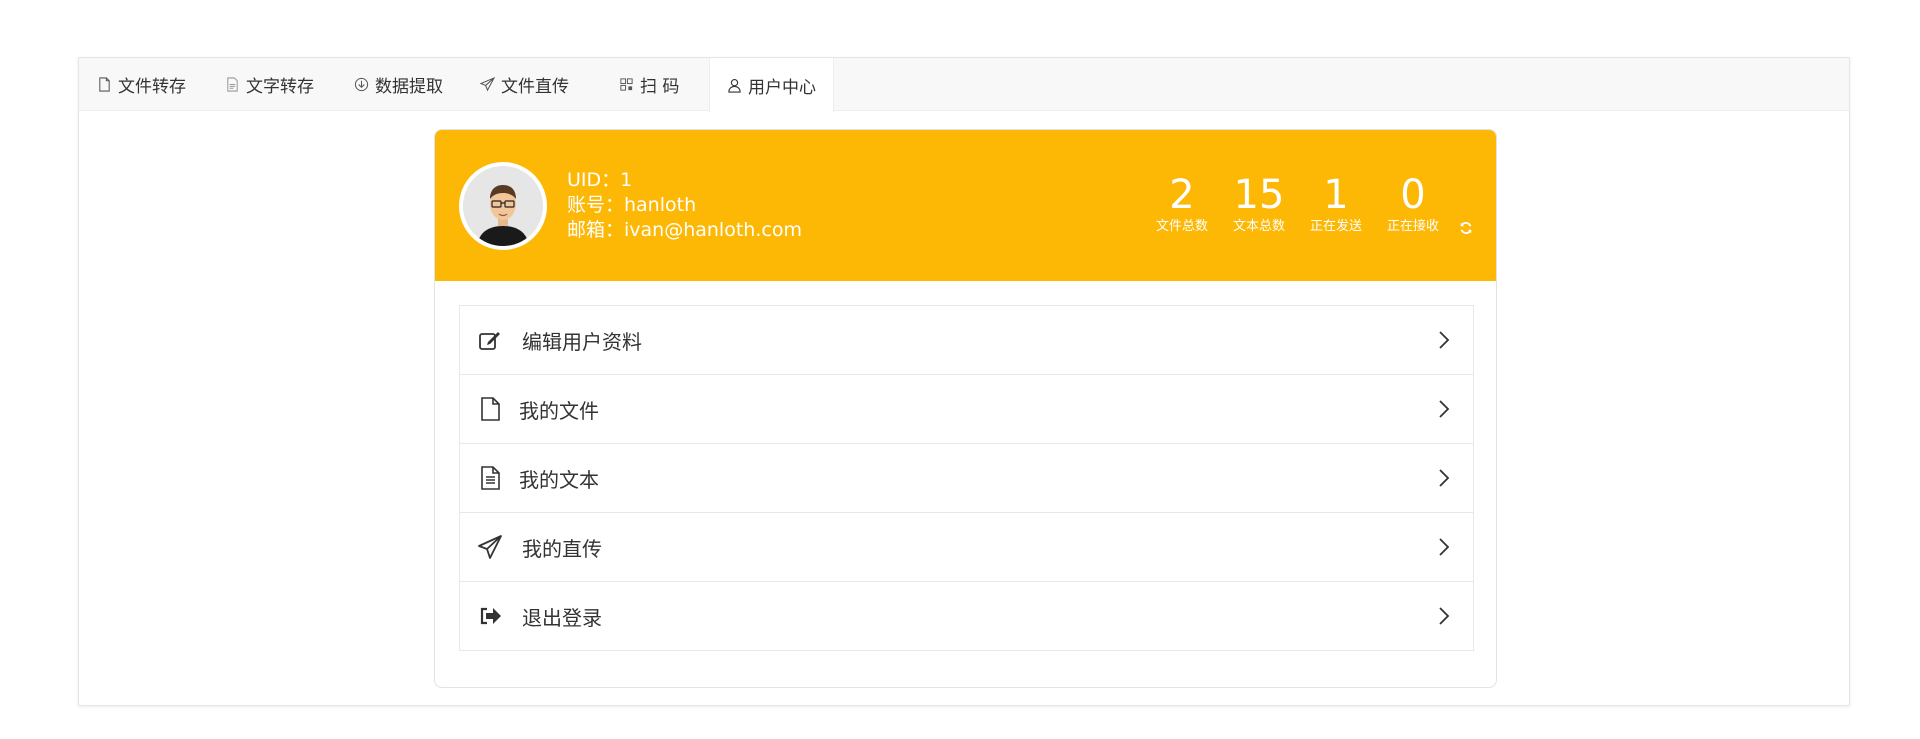 The image size is (1920, 739). Describe the element at coordinates (1182, 195) in the screenshot. I see `stat-value: 2` at that location.